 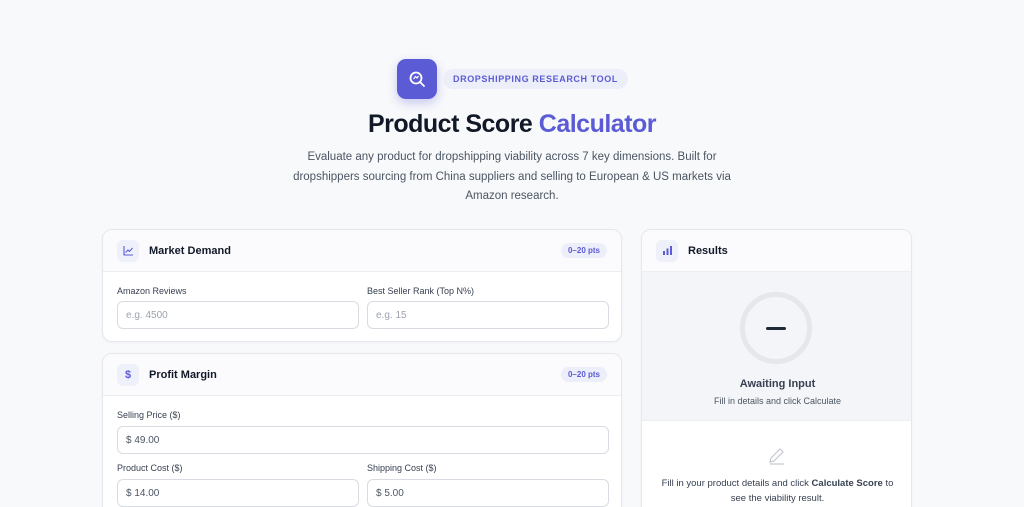 What do you see at coordinates (152, 291) in the screenshot?
I see `amazon-reviews-label: Amazon Reviews` at bounding box center [152, 291].